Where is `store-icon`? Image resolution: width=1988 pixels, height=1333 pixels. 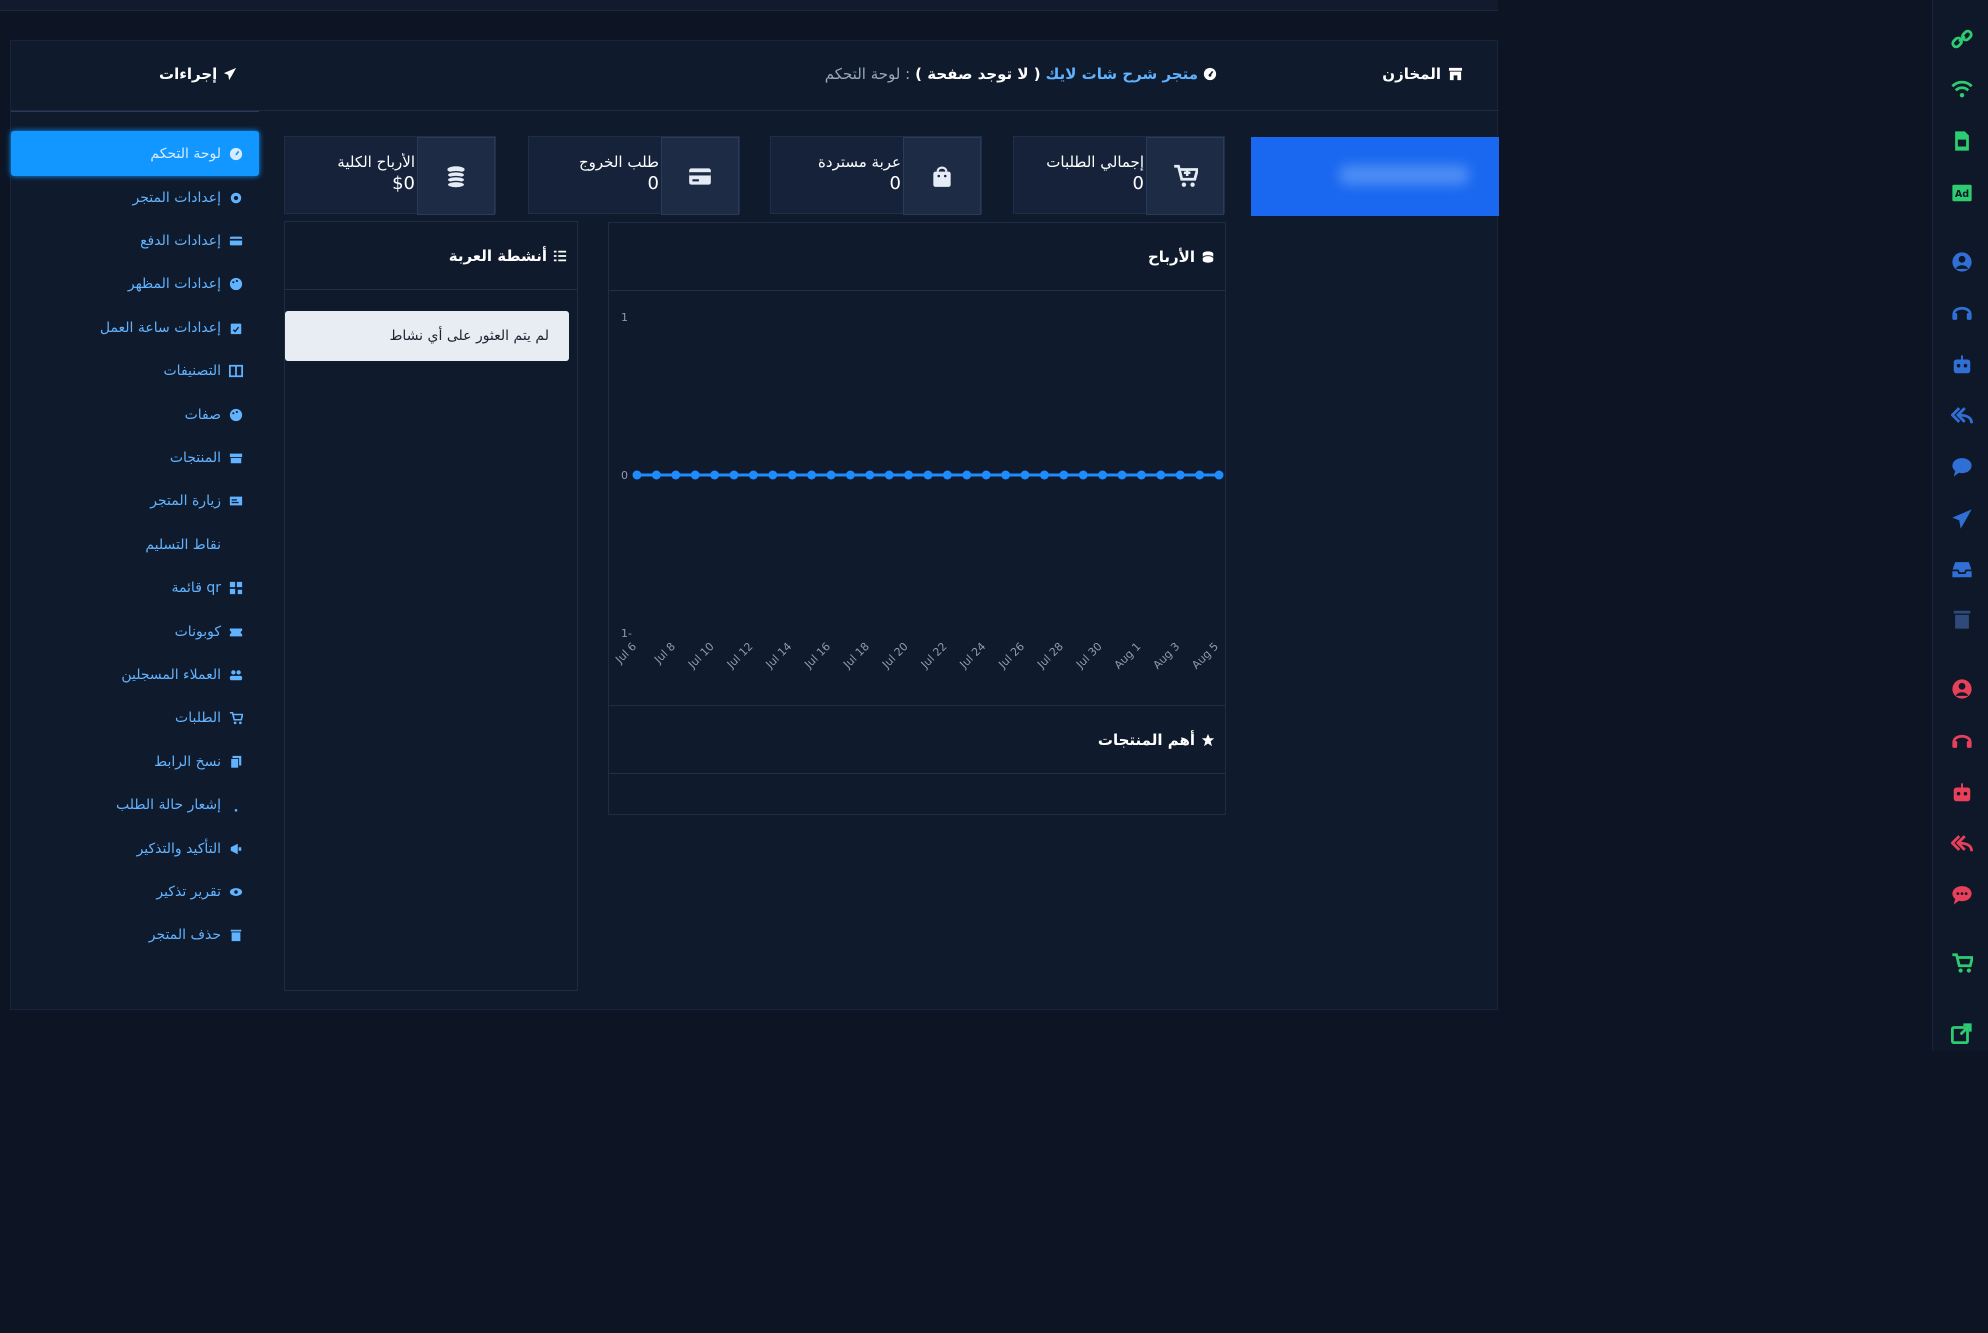 store-icon is located at coordinates (1455, 74).